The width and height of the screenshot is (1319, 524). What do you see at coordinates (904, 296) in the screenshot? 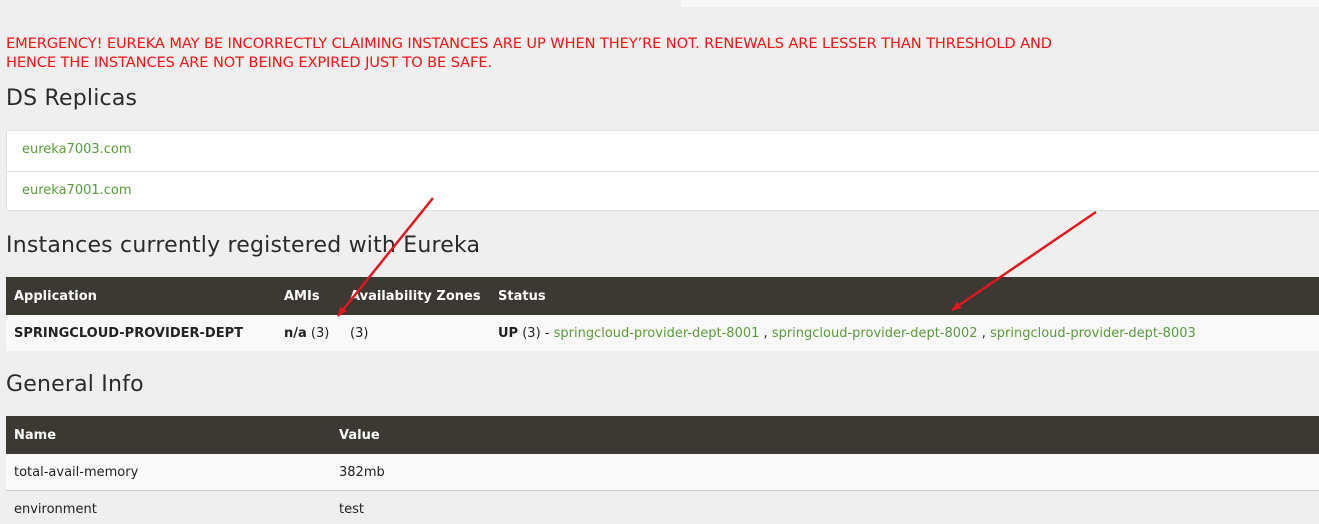
I see `col-header-status: Status` at bounding box center [904, 296].